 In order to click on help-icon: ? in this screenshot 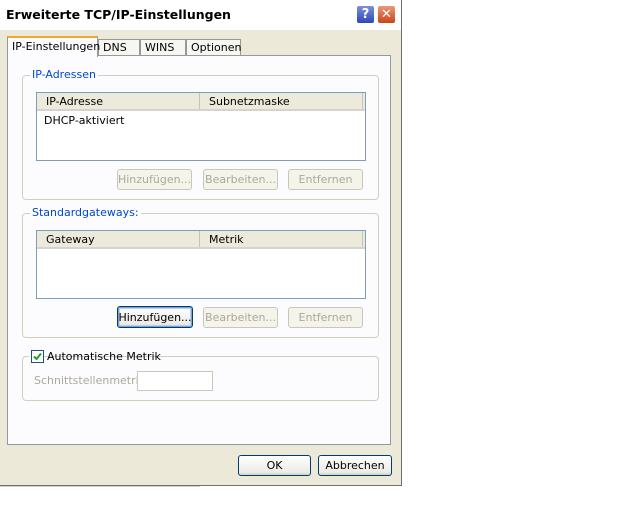, I will do `click(365, 14)`.